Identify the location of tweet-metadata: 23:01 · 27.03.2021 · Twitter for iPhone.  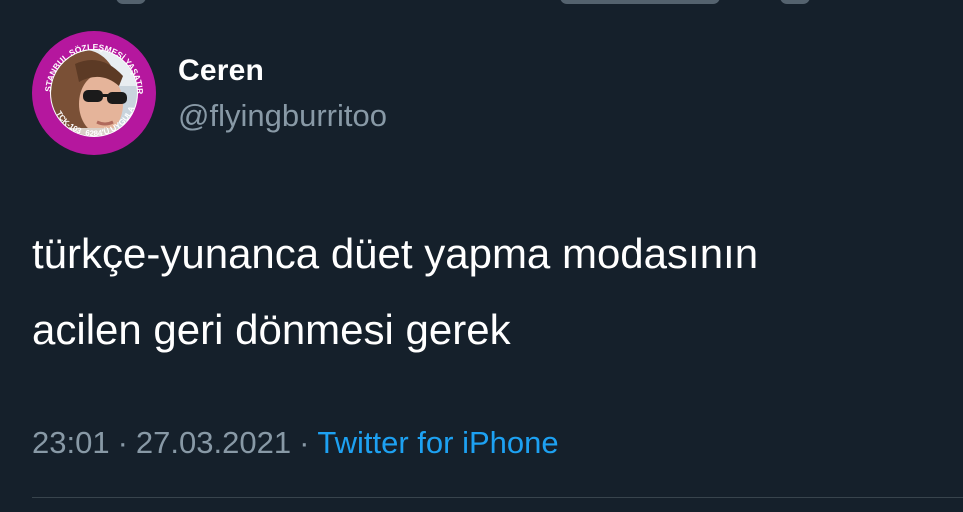
(295, 443).